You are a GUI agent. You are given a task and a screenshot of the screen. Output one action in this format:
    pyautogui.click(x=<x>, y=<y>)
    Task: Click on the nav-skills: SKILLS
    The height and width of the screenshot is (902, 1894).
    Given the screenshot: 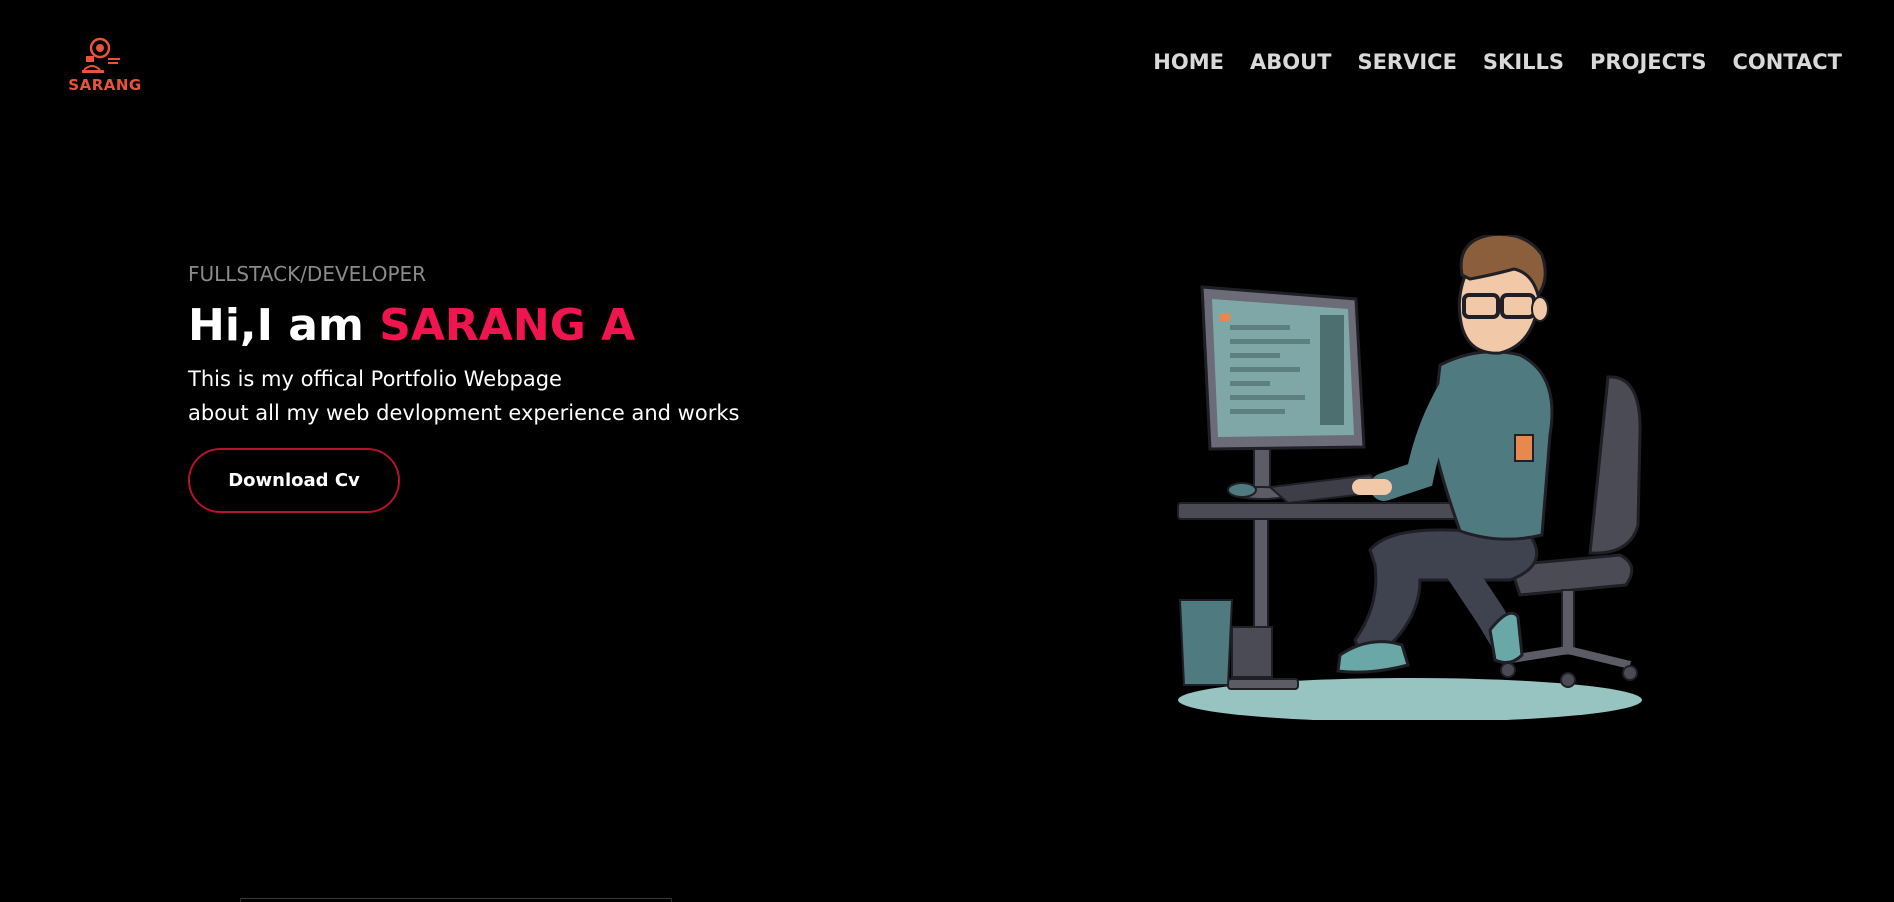 What is the action you would take?
    pyautogui.click(x=1523, y=62)
    